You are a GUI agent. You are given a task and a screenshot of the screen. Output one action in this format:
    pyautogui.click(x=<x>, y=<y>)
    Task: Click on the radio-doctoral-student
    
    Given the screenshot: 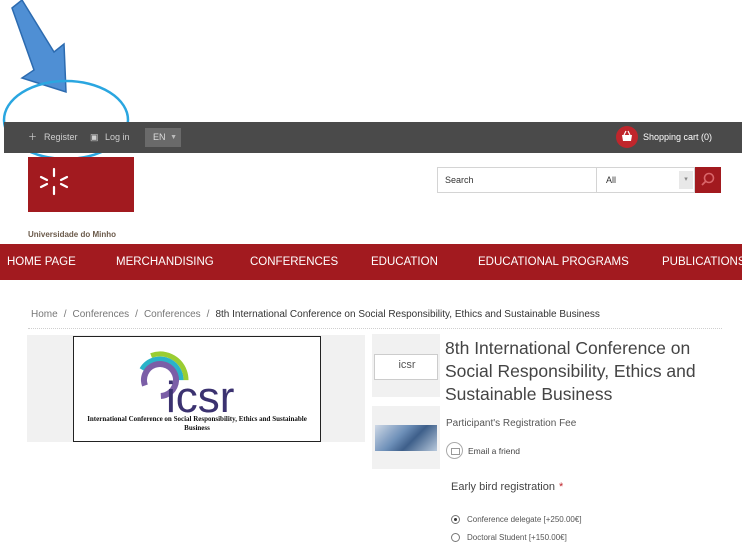 What is the action you would take?
    pyautogui.click(x=455, y=537)
    